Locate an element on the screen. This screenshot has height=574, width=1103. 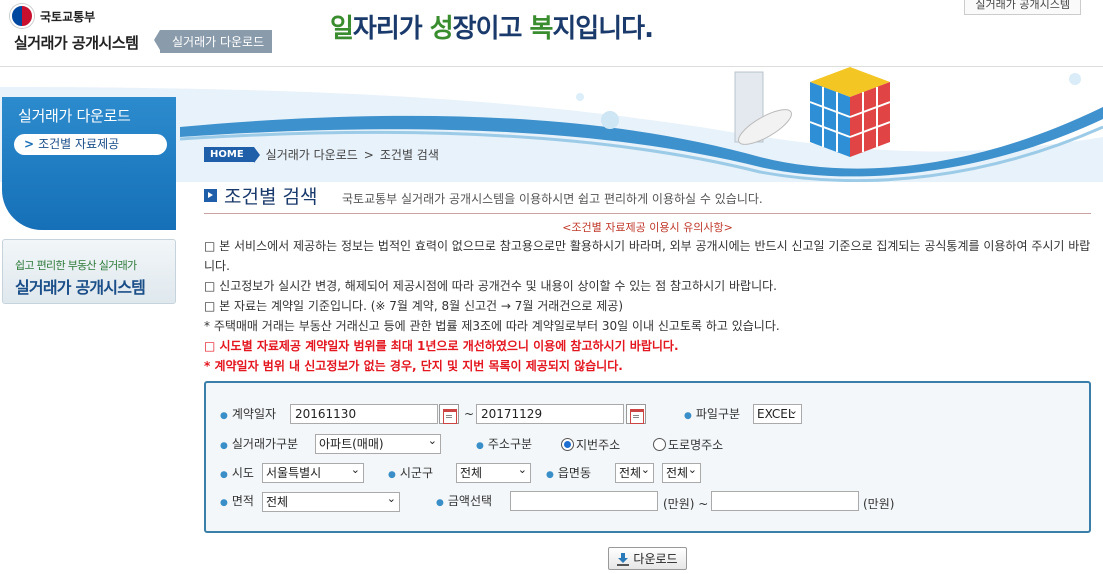
cube-illustration is located at coordinates (850, 112).